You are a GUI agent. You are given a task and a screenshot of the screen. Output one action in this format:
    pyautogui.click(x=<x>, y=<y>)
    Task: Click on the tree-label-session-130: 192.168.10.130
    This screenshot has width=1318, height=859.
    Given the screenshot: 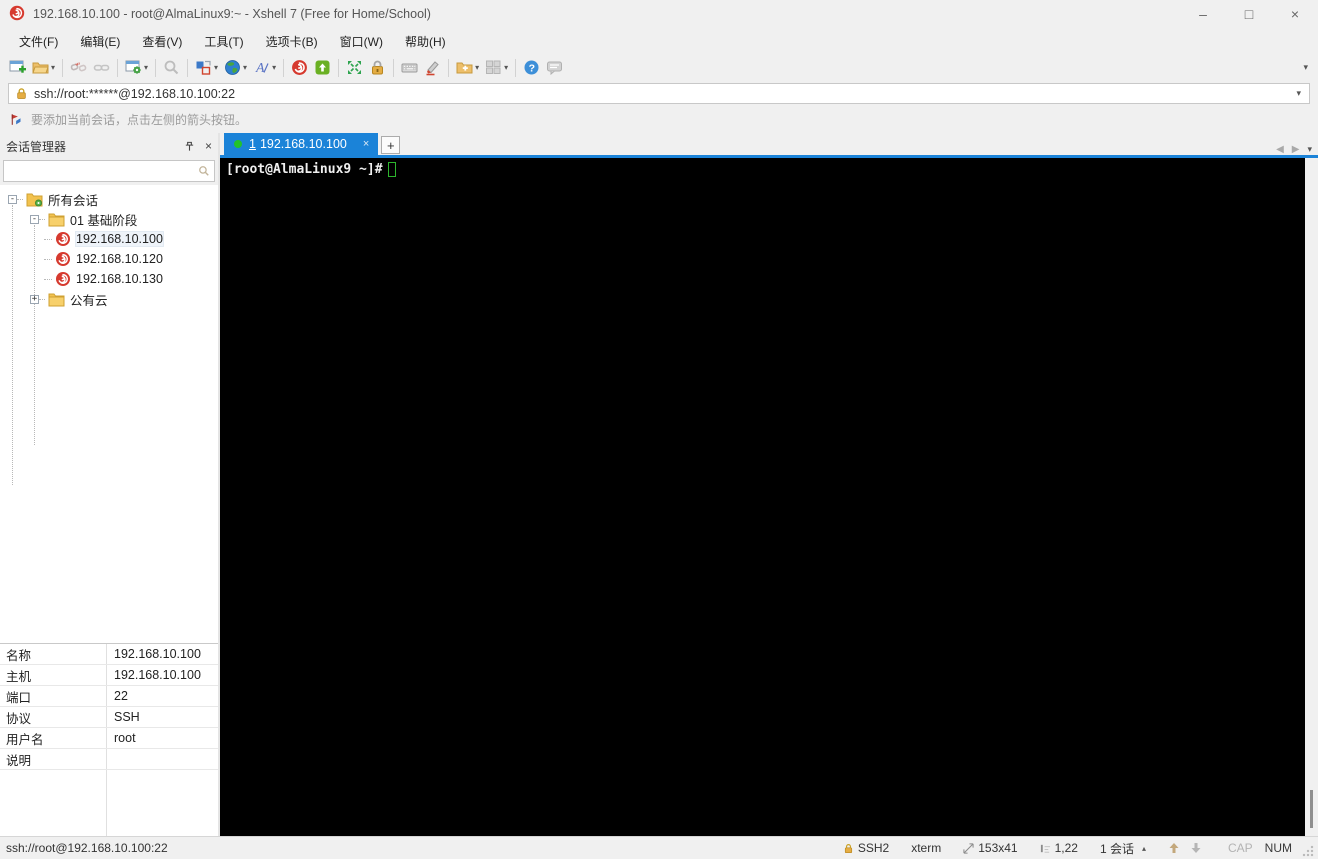 What is the action you would take?
    pyautogui.click(x=119, y=279)
    